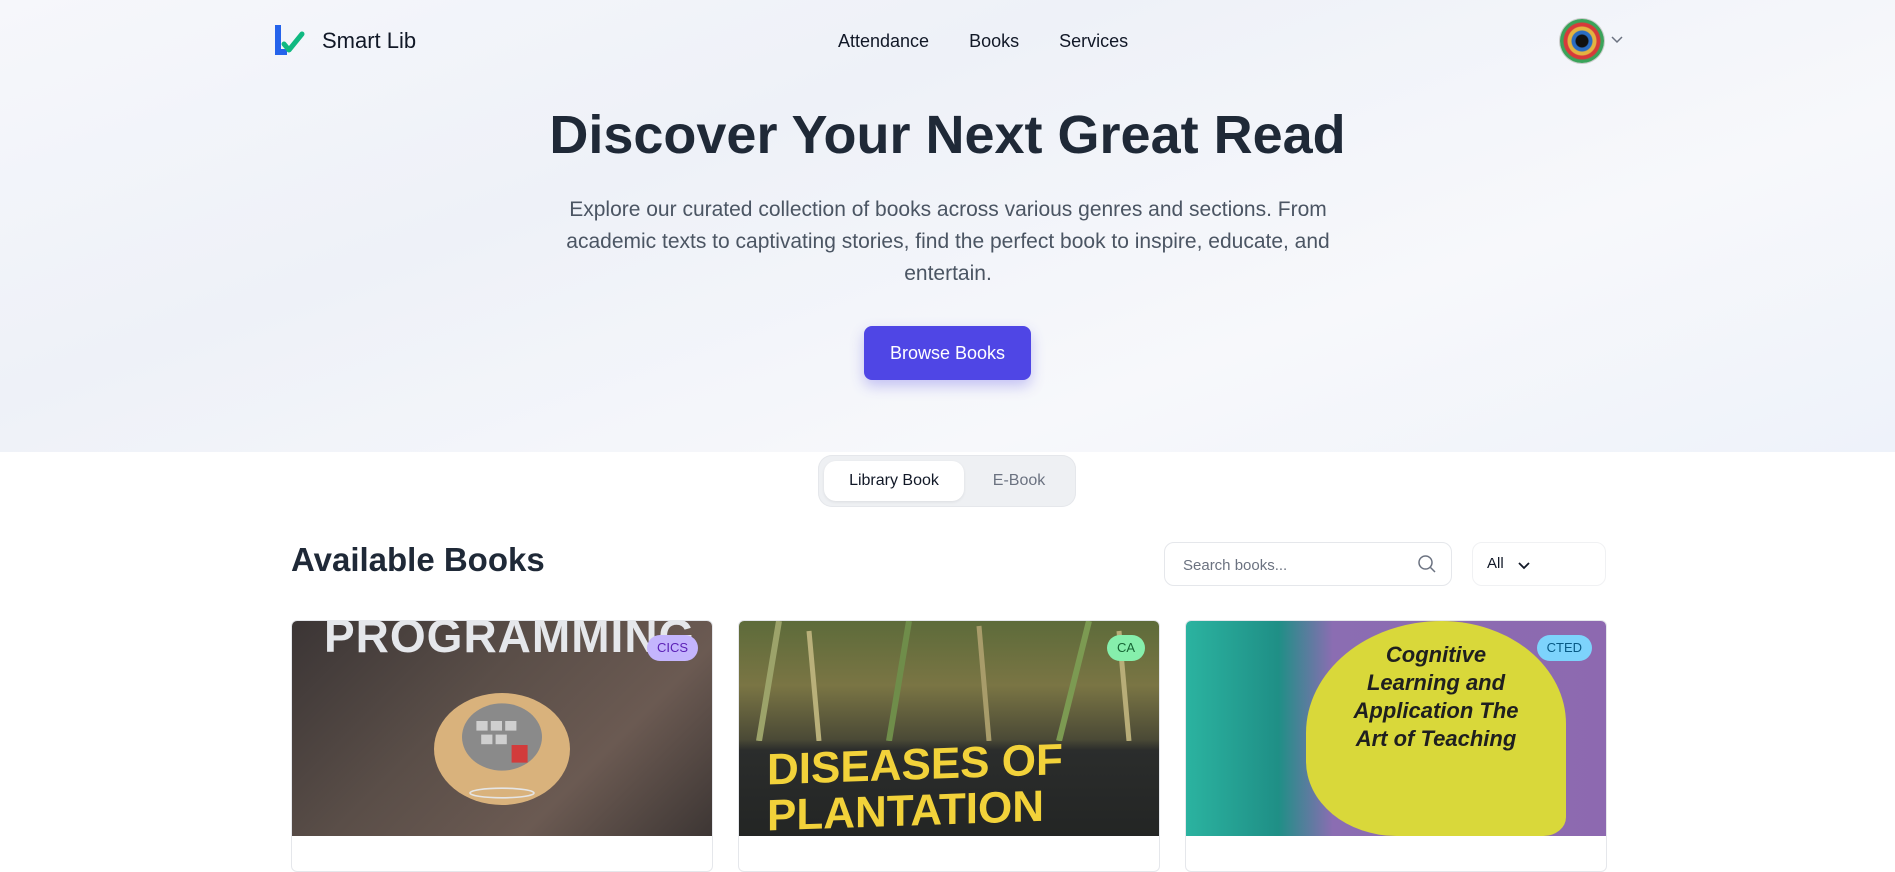  I want to click on tab-e-book: E-Book, so click(1019, 481).